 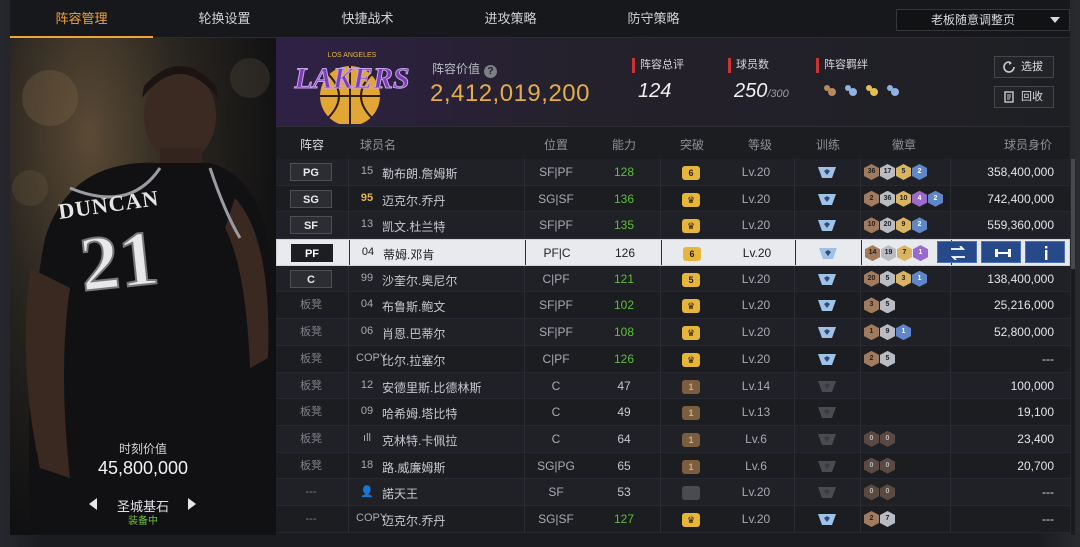 What do you see at coordinates (692, 254) in the screenshot?
I see `breakthrough-badge: 6` at bounding box center [692, 254].